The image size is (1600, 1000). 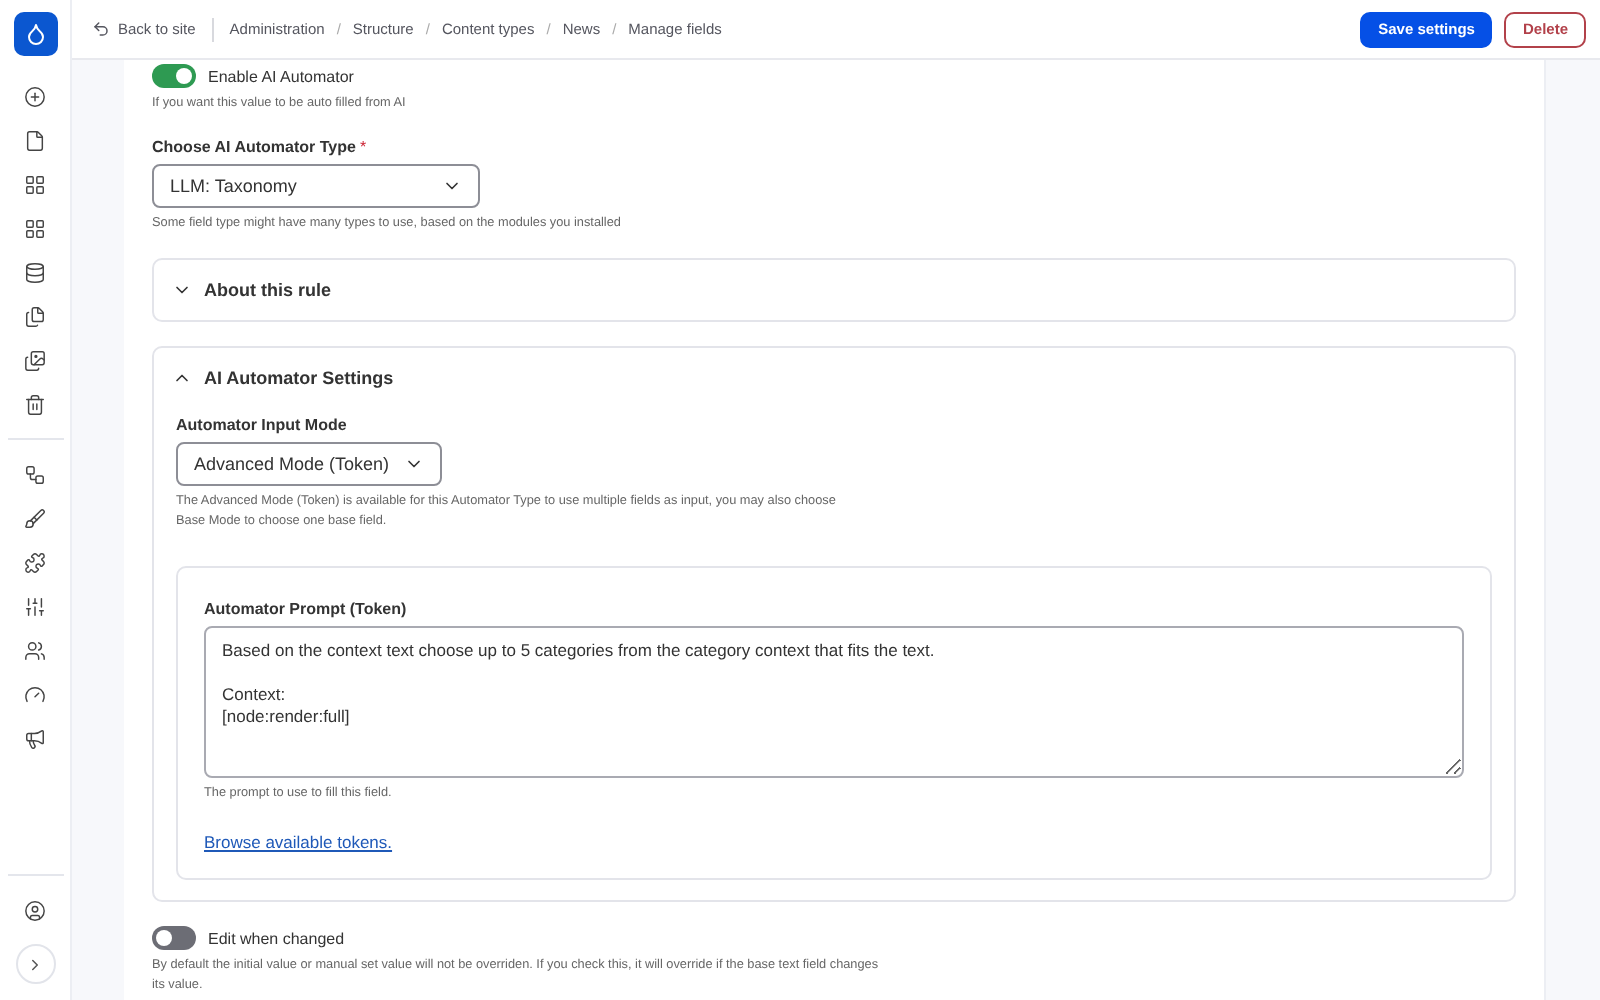 What do you see at coordinates (281, 76) in the screenshot?
I see `toggle-label: Enable AI Automator` at bounding box center [281, 76].